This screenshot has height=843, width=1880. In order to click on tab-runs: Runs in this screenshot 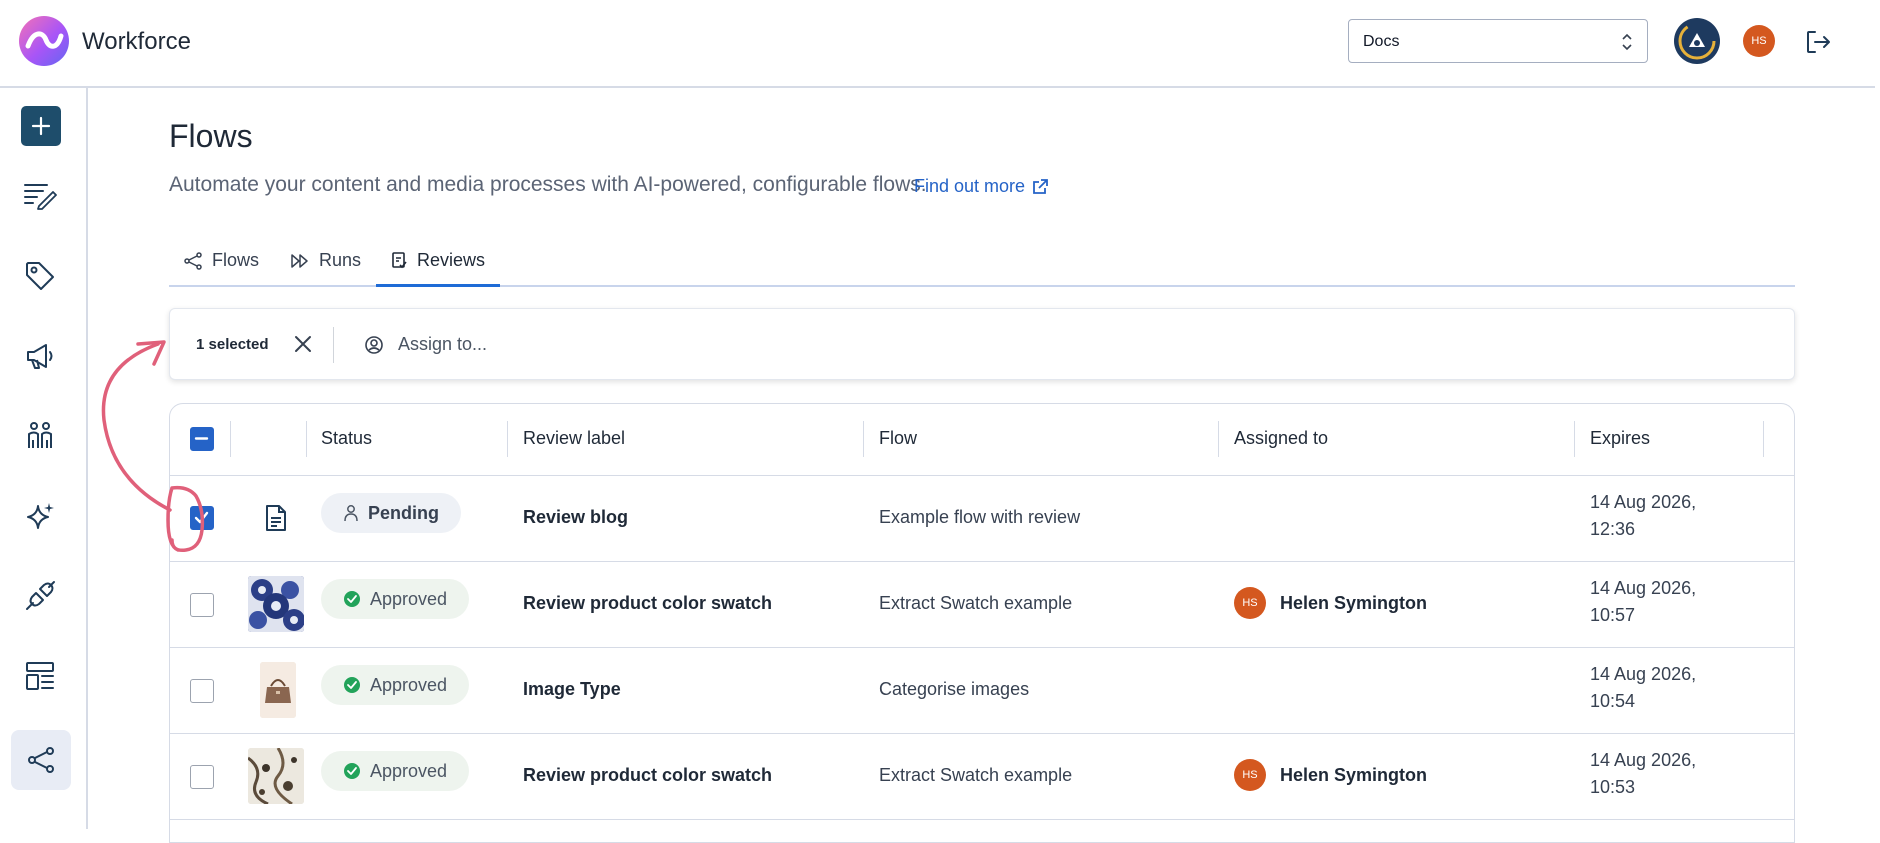, I will do `click(326, 260)`.